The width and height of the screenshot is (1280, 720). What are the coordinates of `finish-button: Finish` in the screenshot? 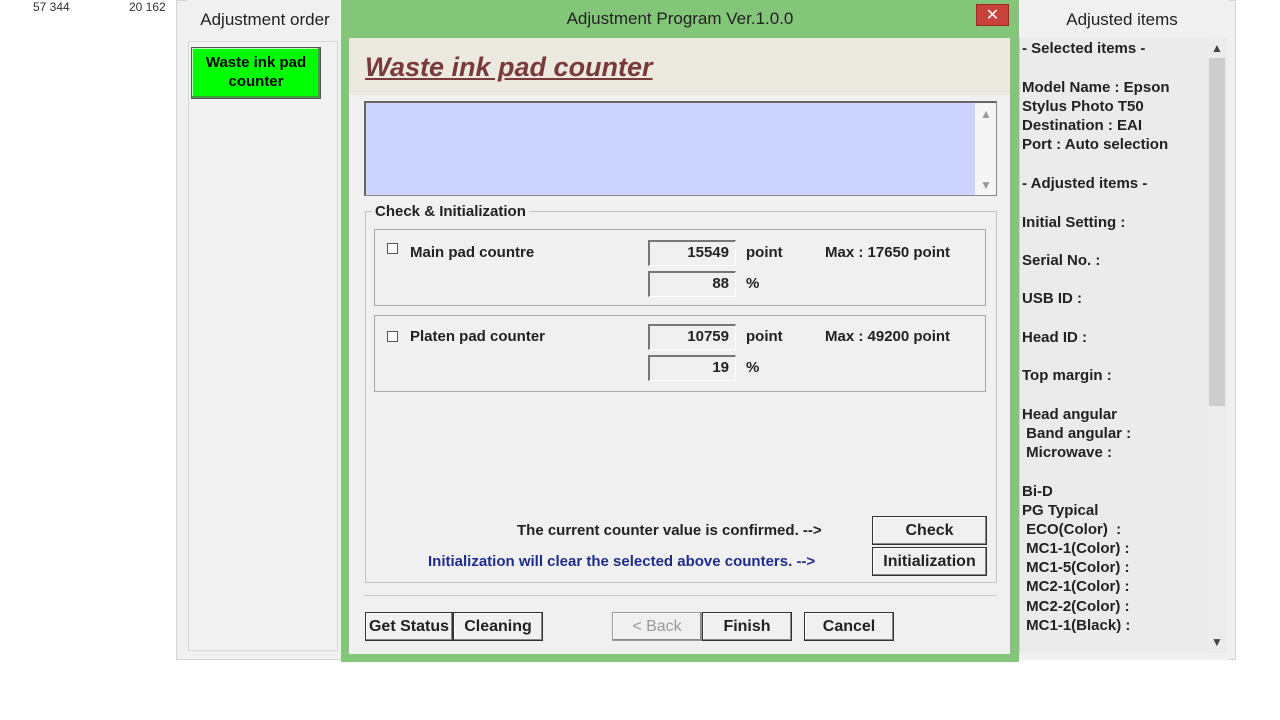 It's located at (747, 626).